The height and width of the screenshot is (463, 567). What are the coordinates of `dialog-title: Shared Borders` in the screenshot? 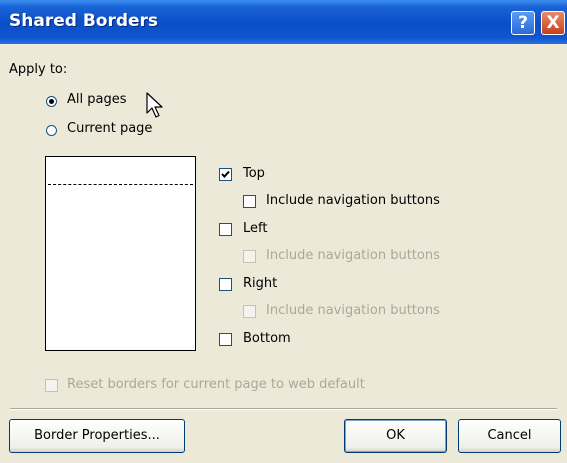 It's located at (84, 21).